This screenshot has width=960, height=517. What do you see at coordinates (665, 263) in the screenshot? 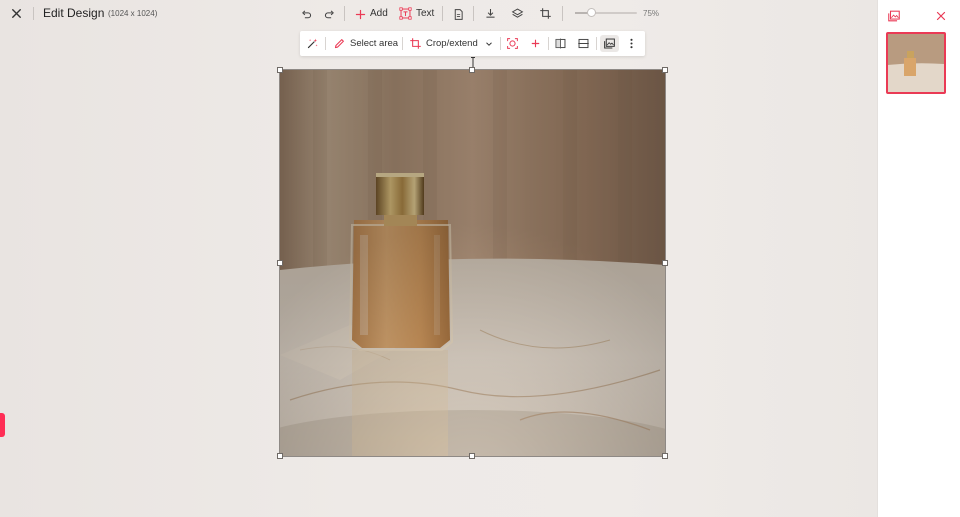
I see `resize-handle-right` at bounding box center [665, 263].